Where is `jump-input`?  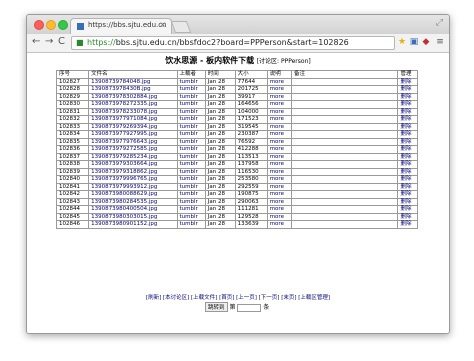 jump-input is located at coordinates (249, 307).